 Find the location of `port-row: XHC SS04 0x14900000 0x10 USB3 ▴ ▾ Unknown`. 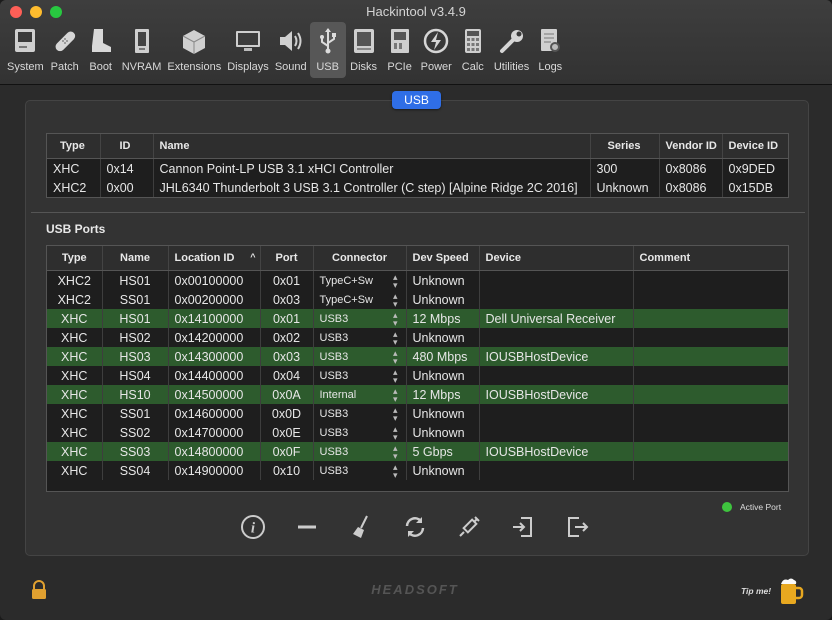

port-row: XHC SS04 0x14900000 0x10 USB3 ▴ ▾ Unknown is located at coordinates (417, 470).